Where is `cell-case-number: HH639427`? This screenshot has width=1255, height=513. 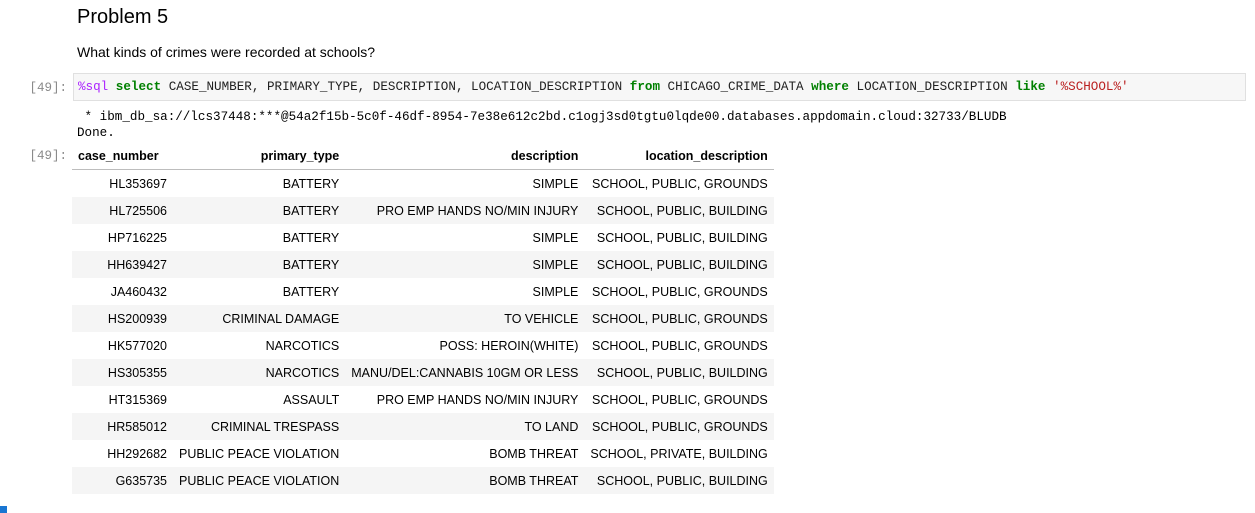 cell-case-number: HH639427 is located at coordinates (137, 264).